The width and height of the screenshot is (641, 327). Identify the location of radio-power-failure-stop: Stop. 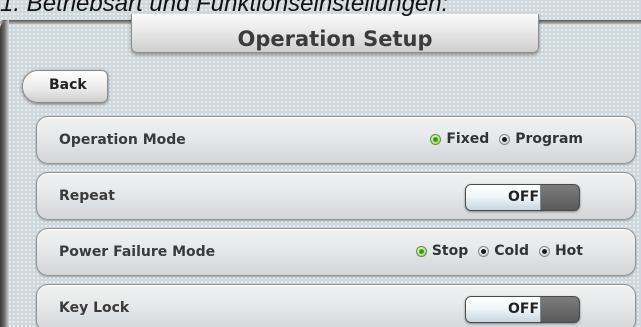
(442, 251).